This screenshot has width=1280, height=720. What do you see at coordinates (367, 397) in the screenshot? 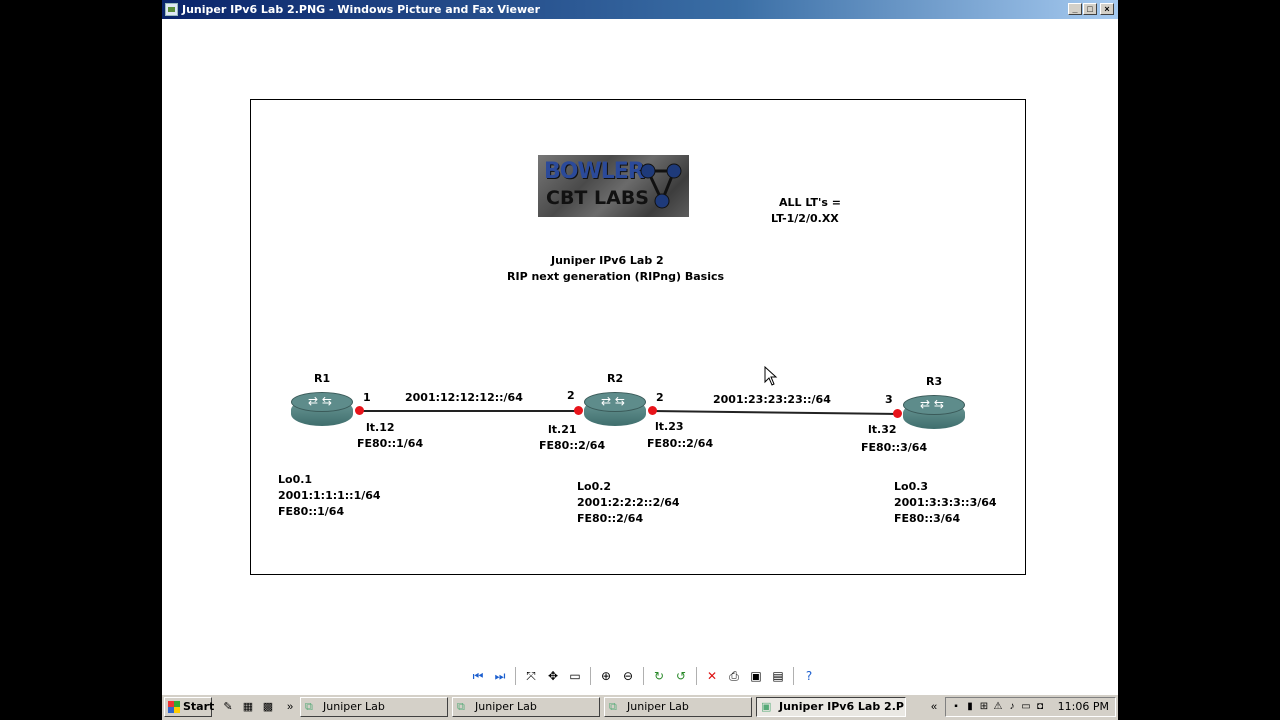
I see `r1-host-id: 1` at bounding box center [367, 397].